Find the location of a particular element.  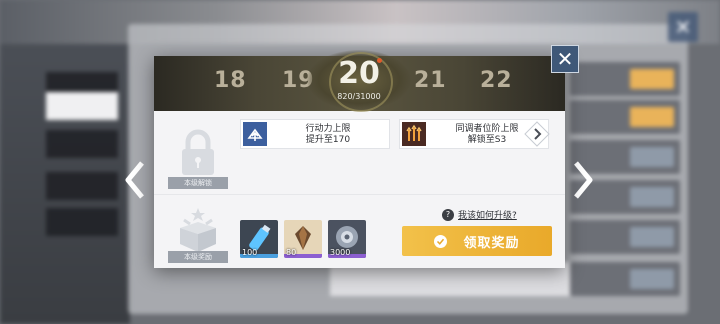

level-next-2: 22 is located at coordinates (496, 80).